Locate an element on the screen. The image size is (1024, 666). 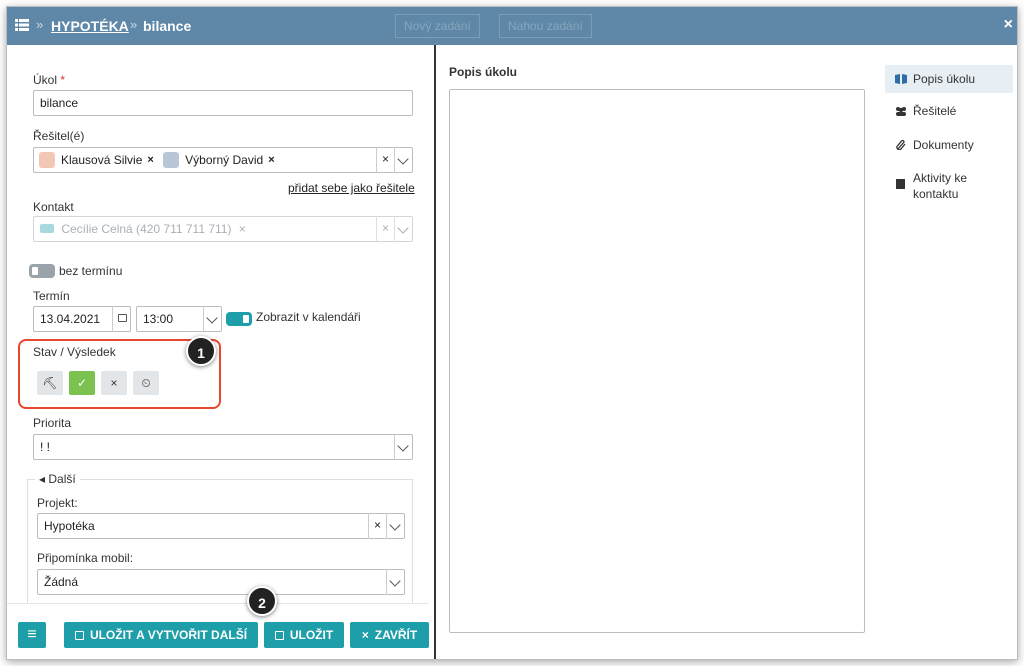
sidebar-item-dokumenty: Dokumenty is located at coordinates (949, 147).